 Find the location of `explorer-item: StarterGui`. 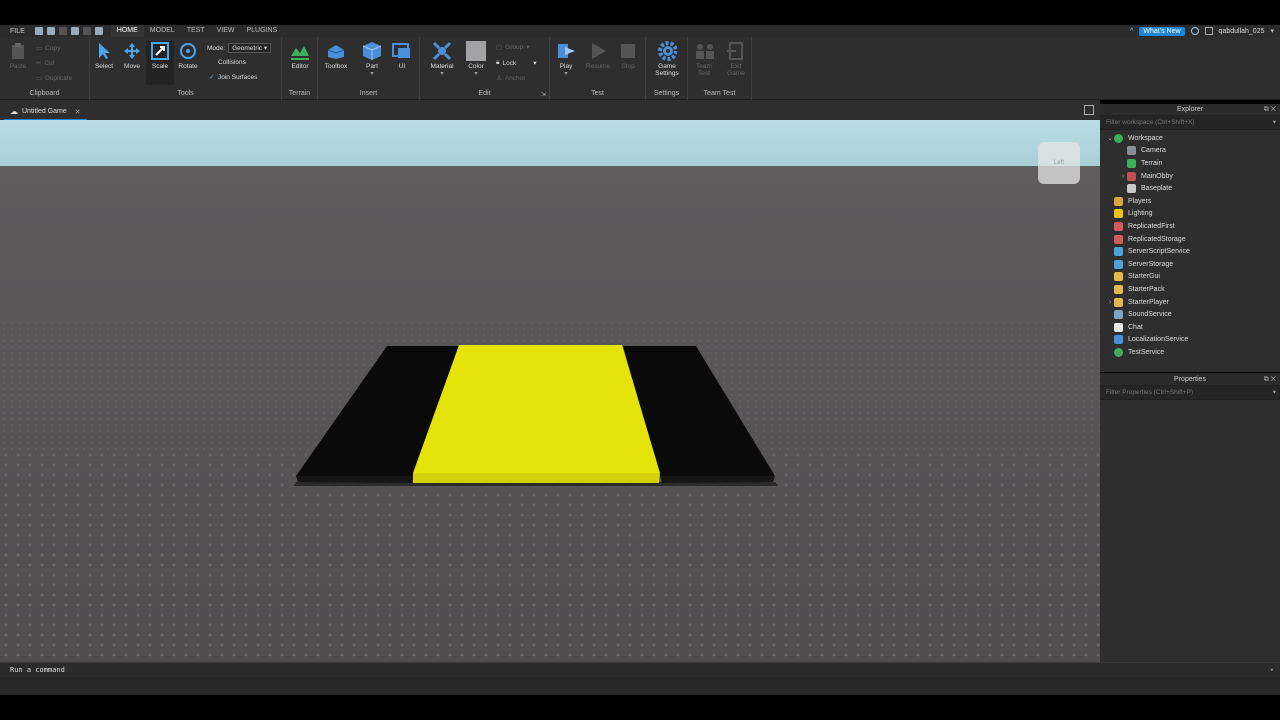

explorer-item: StarterGui is located at coordinates (1190, 277).